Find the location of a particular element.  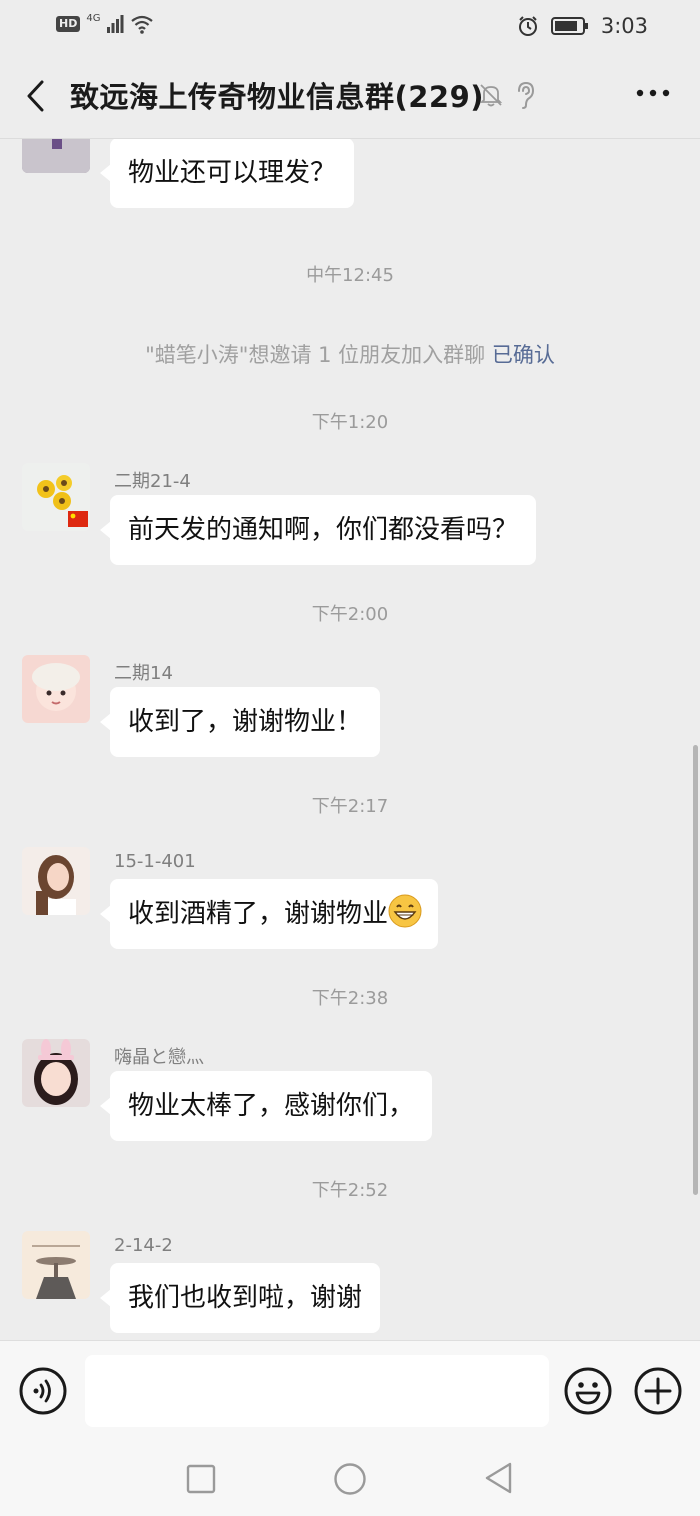

timestamp: 下午2:00 is located at coordinates (350, 614).